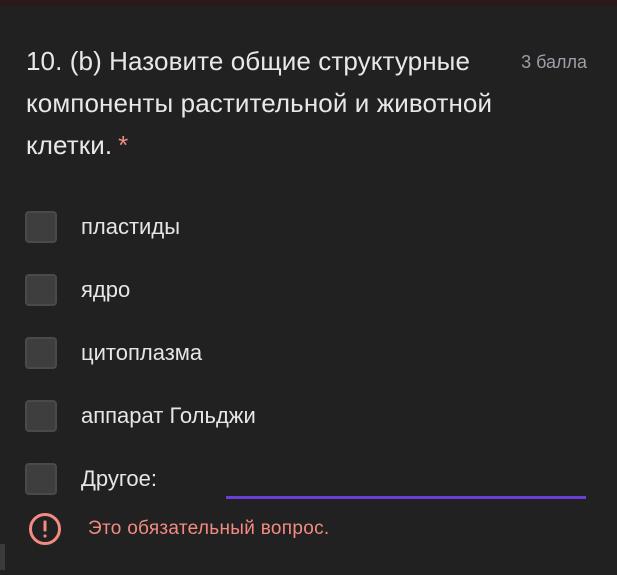 Image resolution: width=617 pixels, height=575 pixels. I want to click on points-label: 3 балла, so click(554, 62).